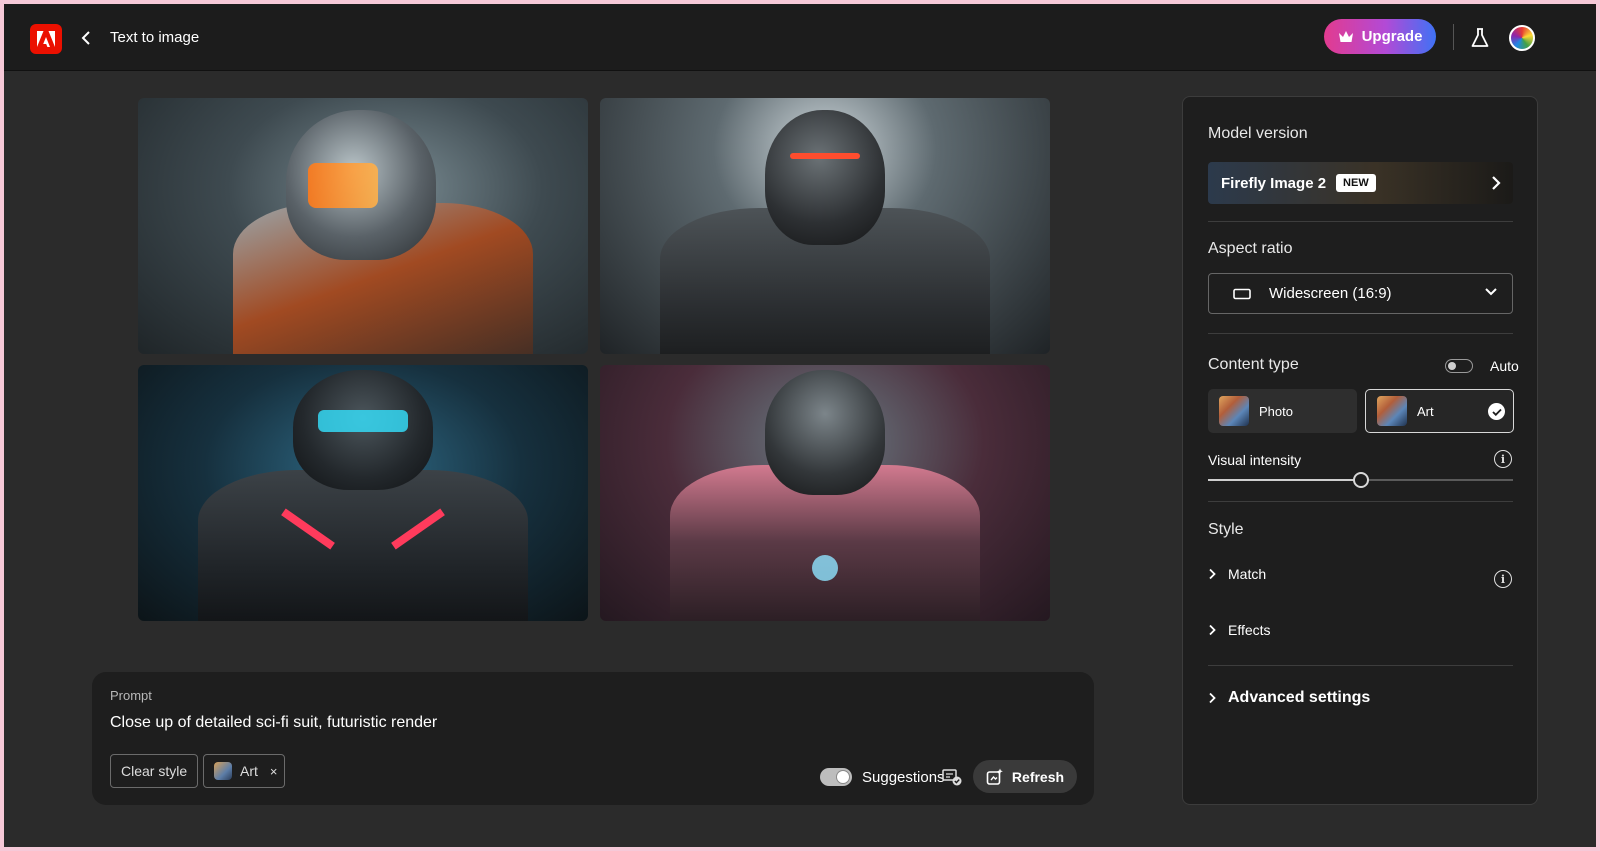 The height and width of the screenshot is (851, 1600). I want to click on upgrade-button: Upgrade, so click(1380, 36).